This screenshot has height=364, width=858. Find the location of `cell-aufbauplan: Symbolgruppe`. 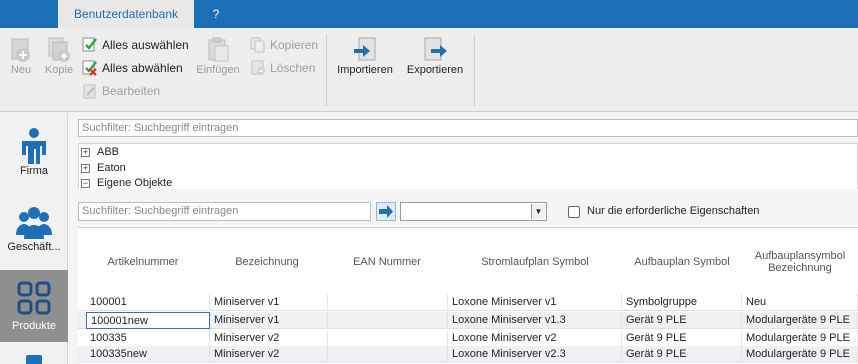

cell-aufbauplan: Symbolgruppe is located at coordinates (682, 302).